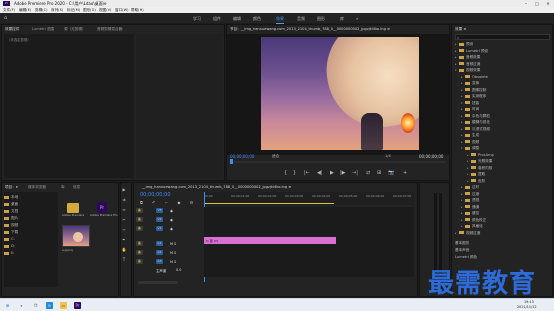 The height and width of the screenshot is (311, 554). Describe the element at coordinates (285, 173) in the screenshot. I see `mark-in-button: {` at that location.